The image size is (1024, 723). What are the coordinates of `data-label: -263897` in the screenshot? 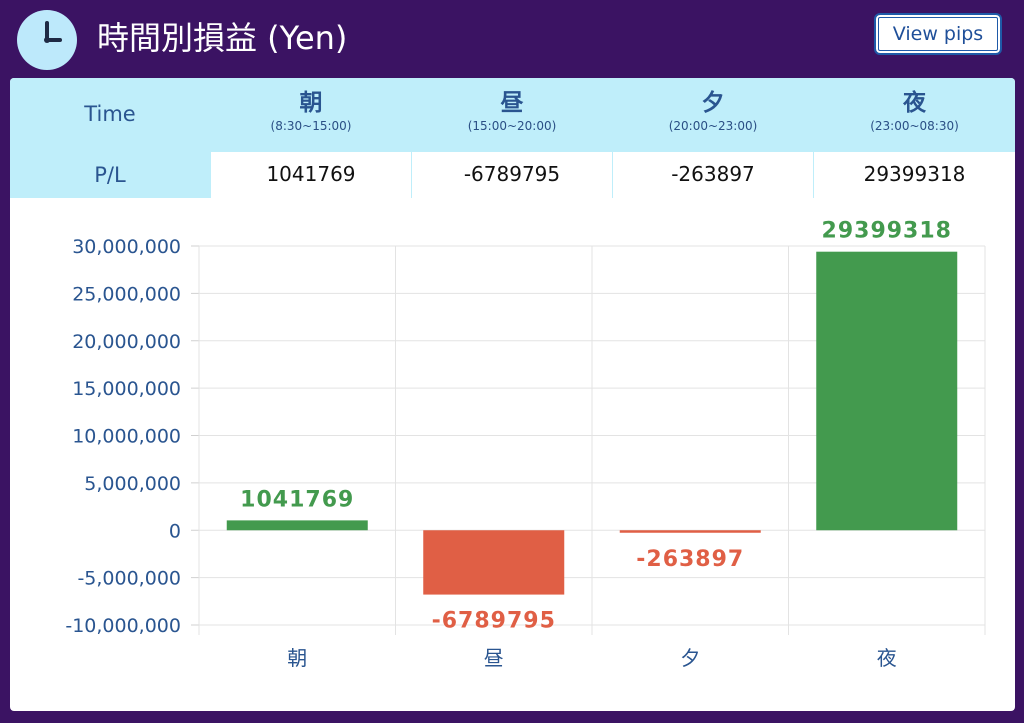 It's located at (690, 559).